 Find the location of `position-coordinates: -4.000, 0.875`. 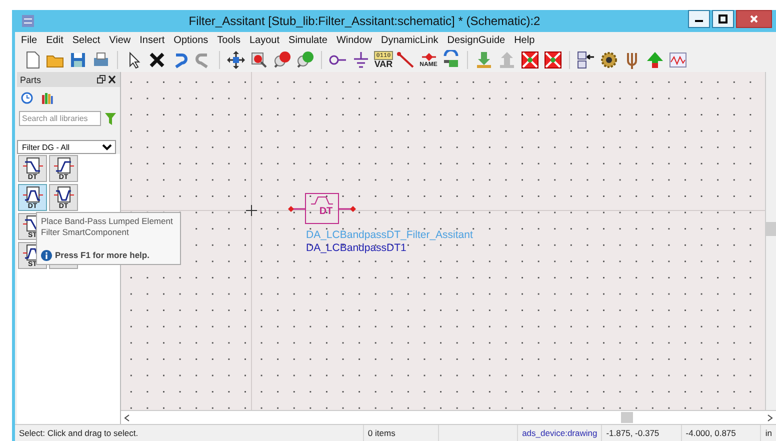

position-coordinates: -4.000, 0.875 is located at coordinates (722, 433).